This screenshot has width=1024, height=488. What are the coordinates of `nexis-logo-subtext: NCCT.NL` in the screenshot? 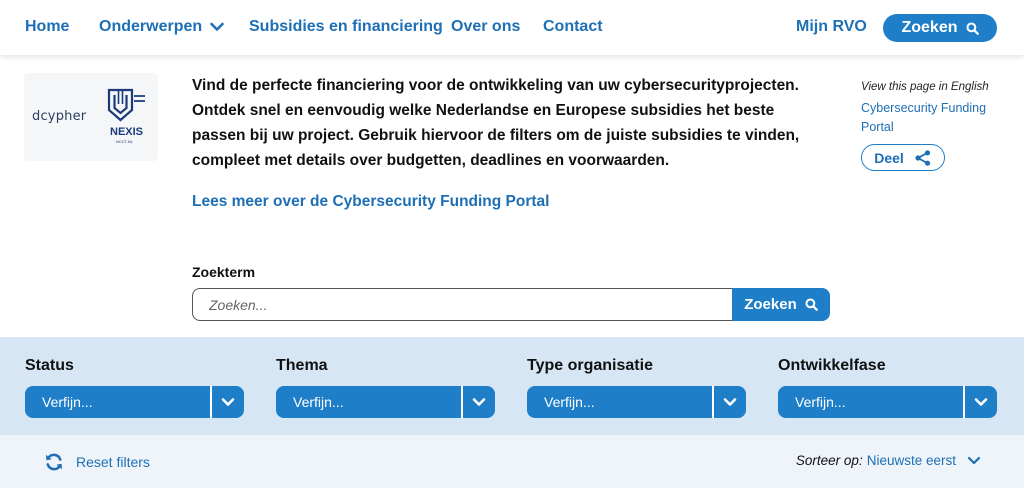 It's located at (124, 141).